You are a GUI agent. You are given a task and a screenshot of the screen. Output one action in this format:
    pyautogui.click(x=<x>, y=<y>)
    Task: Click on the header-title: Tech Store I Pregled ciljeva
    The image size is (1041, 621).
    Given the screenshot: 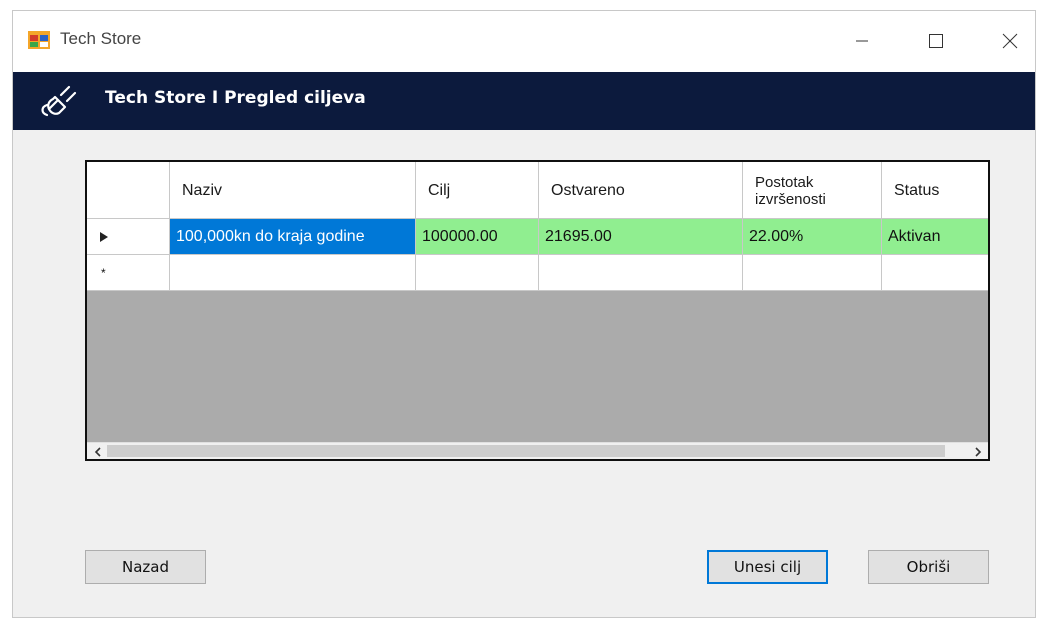 What is the action you would take?
    pyautogui.click(x=235, y=98)
    